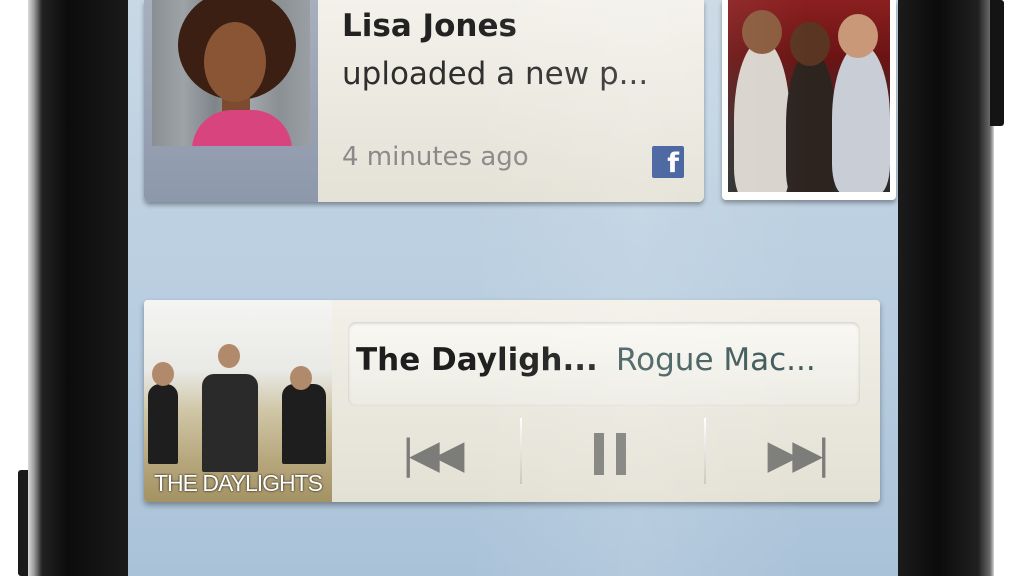 This screenshot has width=1024, height=576. What do you see at coordinates (433, 455) in the screenshot?
I see `previous-icon: |◀◀` at bounding box center [433, 455].